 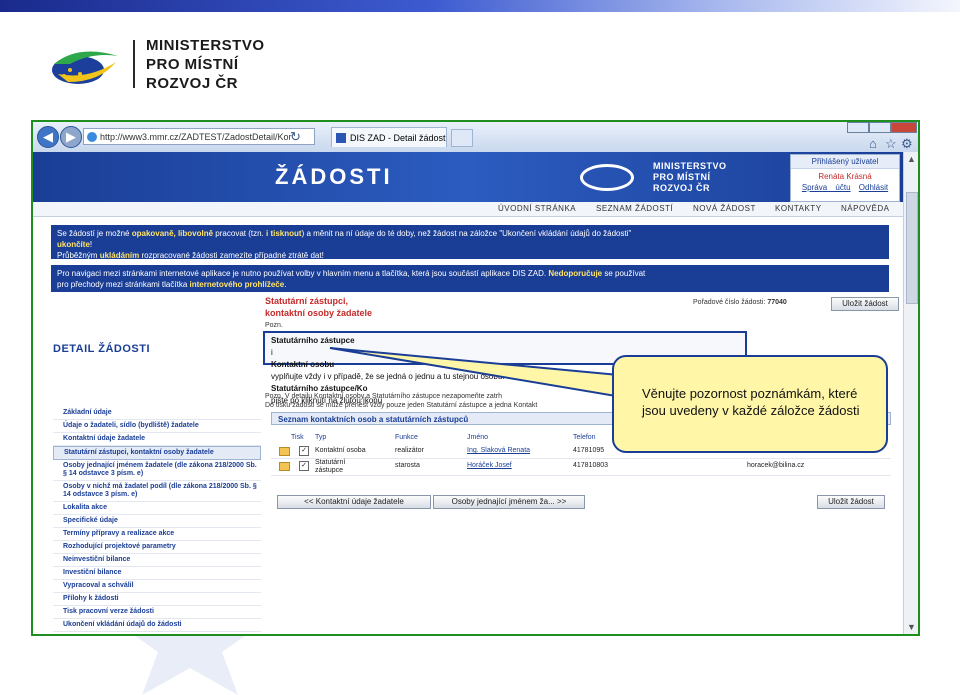 What do you see at coordinates (634, 208) in the screenshot?
I see `menu-request-list: SEZNAM ŽÁDOSTÍ` at bounding box center [634, 208].